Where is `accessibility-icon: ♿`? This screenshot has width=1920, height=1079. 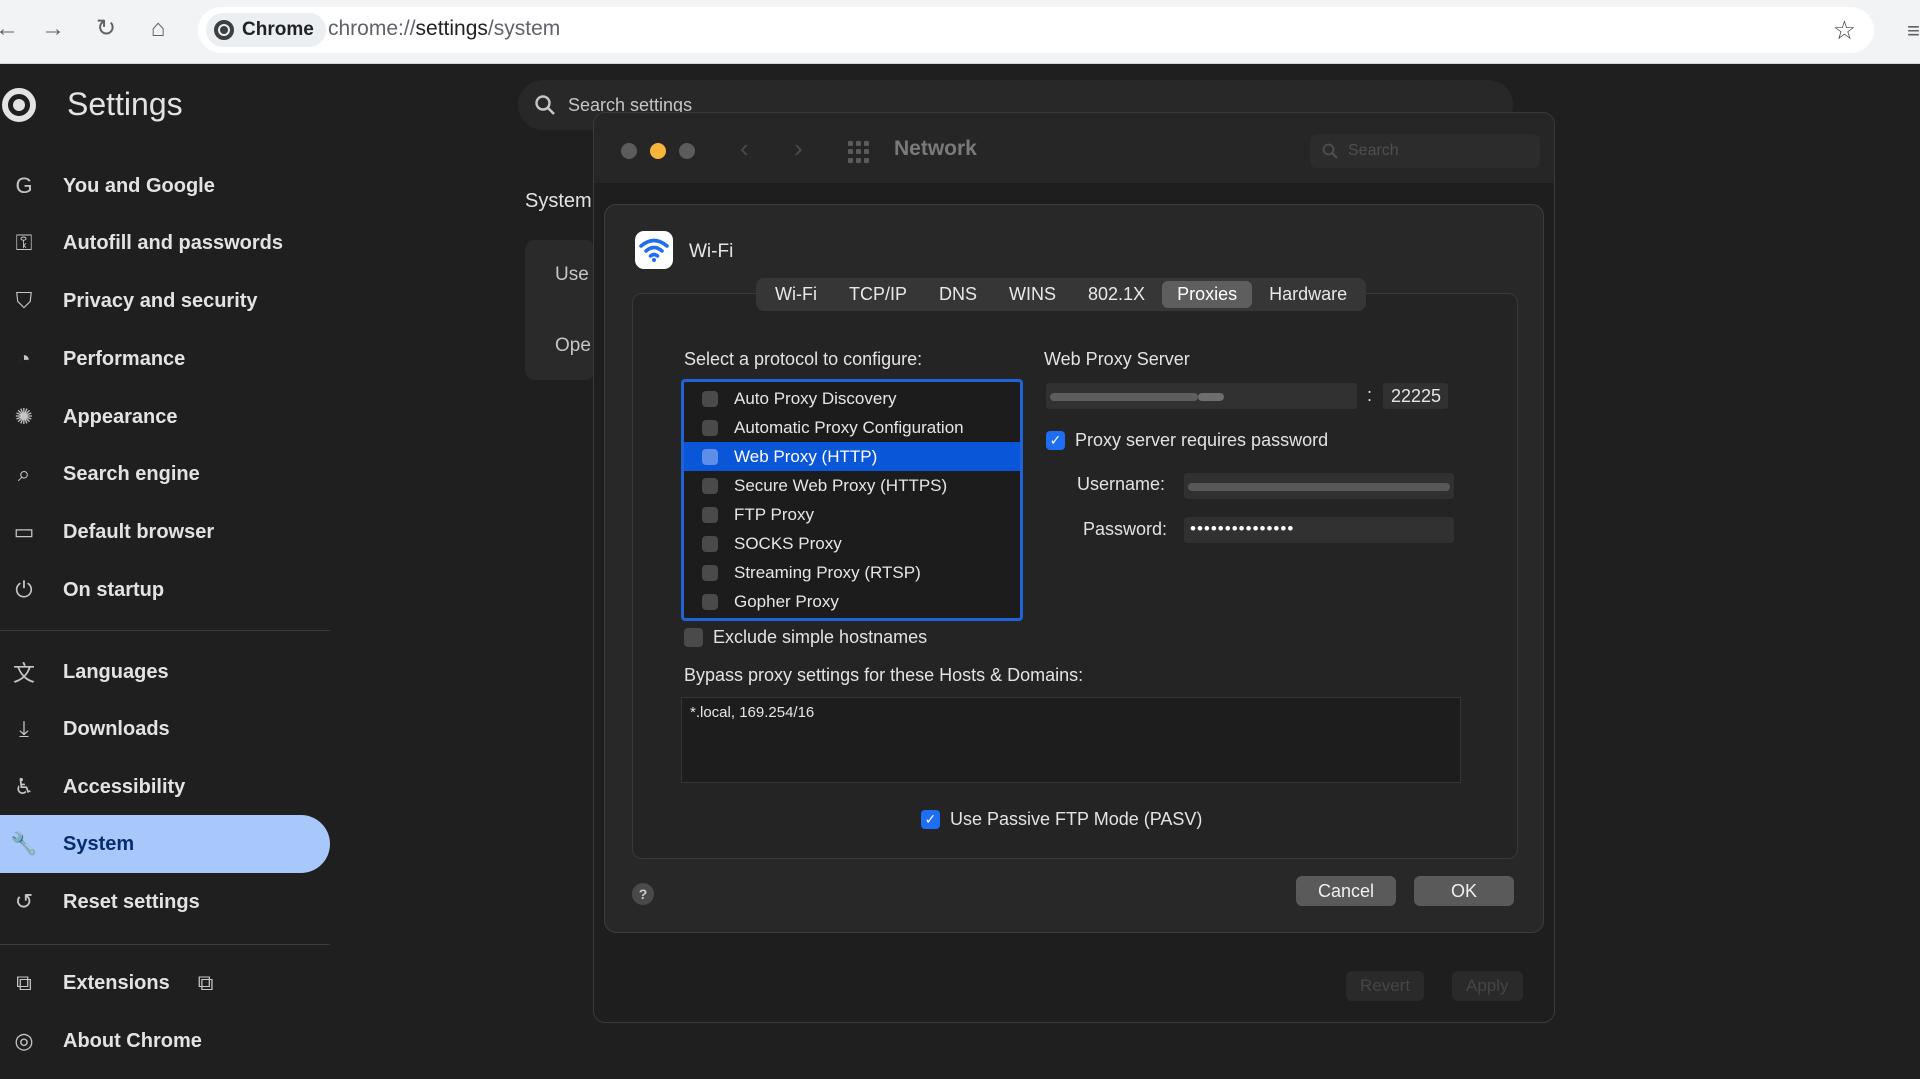 accessibility-icon: ♿ is located at coordinates (24, 786).